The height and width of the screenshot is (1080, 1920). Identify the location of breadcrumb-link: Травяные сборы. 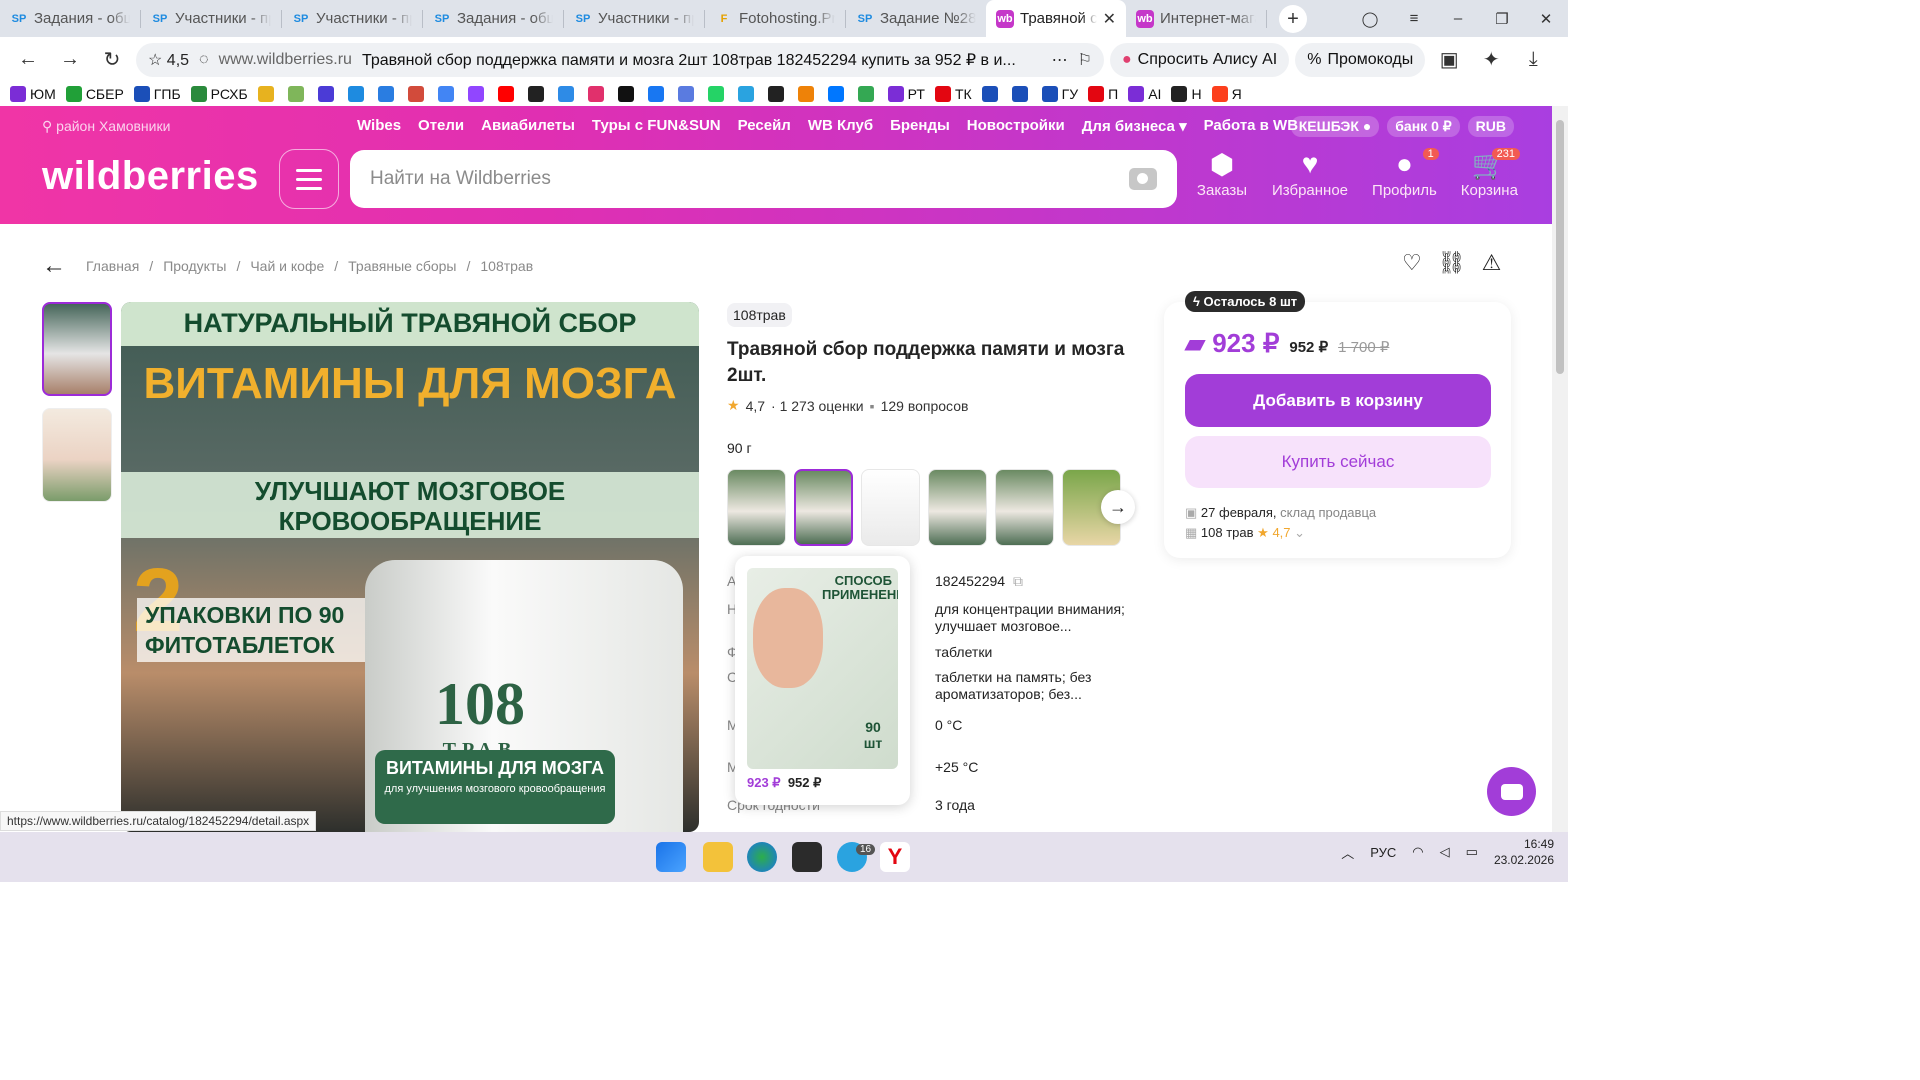
(402, 266).